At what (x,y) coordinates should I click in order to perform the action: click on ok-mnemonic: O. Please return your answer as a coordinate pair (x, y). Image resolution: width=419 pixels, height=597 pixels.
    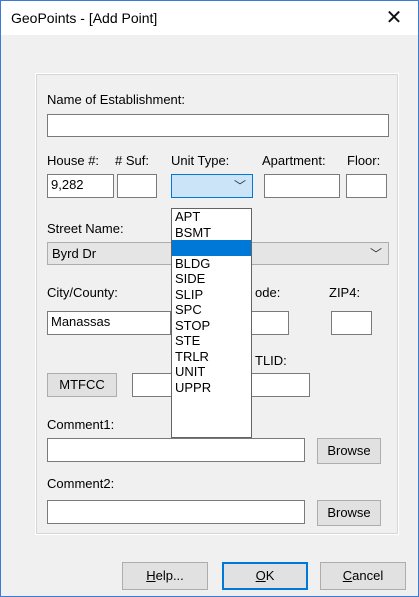
    Looking at the image, I should click on (260, 575).